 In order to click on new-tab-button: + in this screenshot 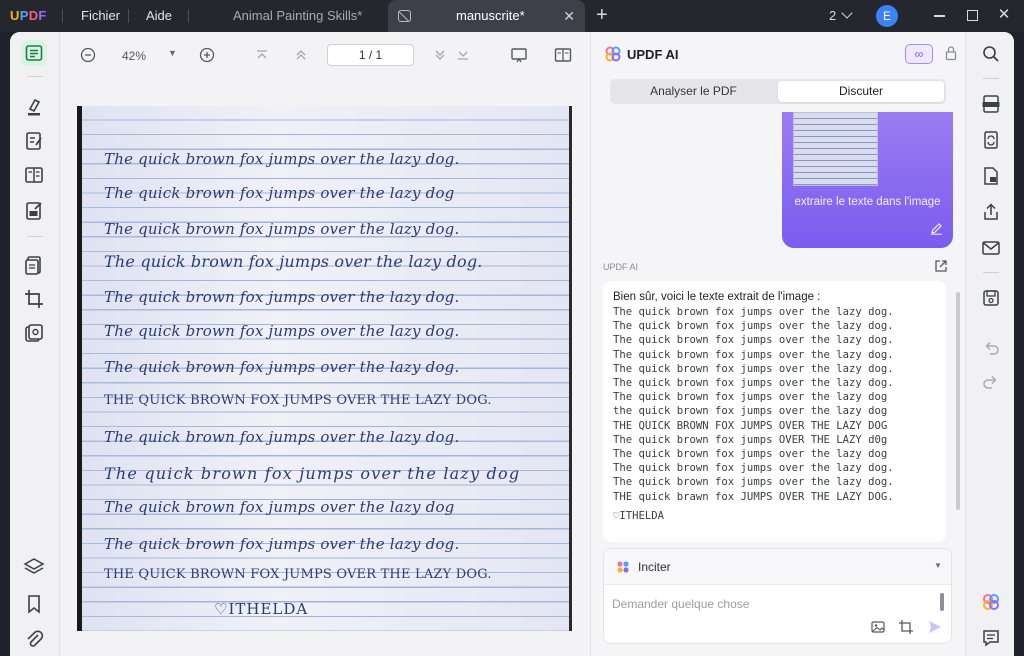, I will do `click(602, 15)`.